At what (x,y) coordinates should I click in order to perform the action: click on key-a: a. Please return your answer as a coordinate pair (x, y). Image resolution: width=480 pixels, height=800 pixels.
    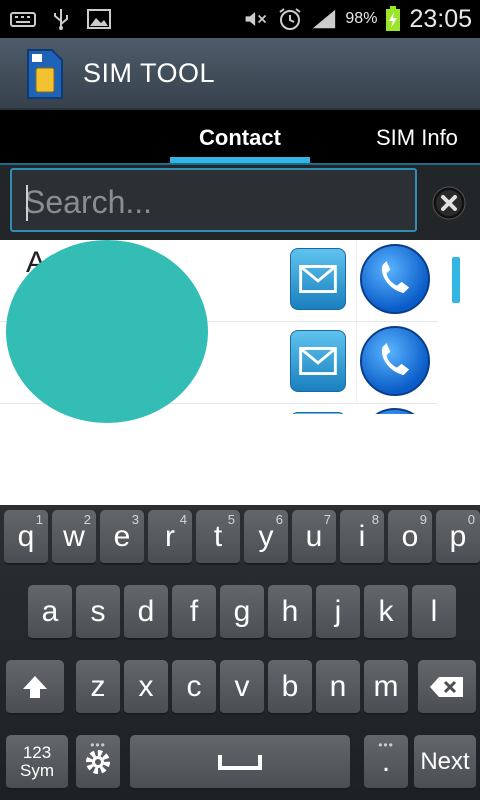
    Looking at the image, I should click on (50, 612).